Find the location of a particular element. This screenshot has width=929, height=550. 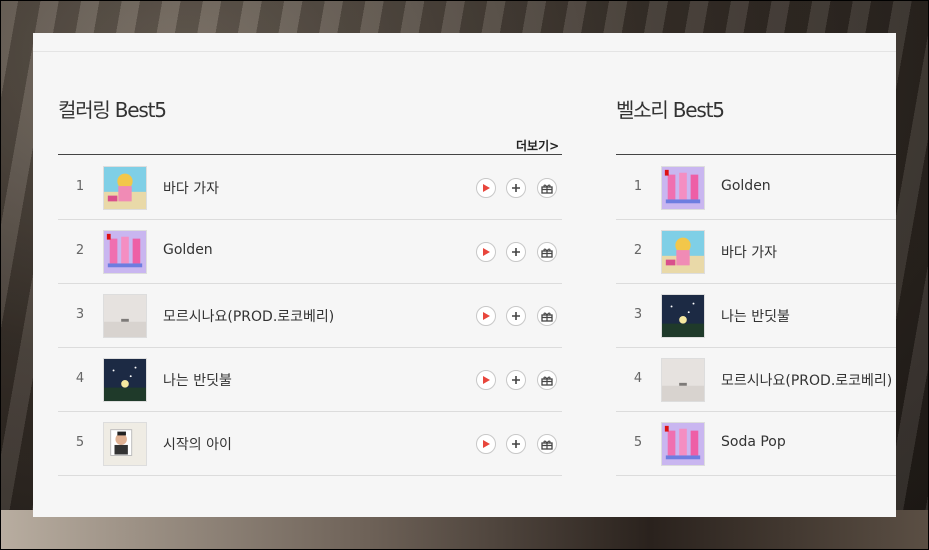

list-item: 4 모르시나요(PROD.로코베리) is located at coordinates (756, 380).